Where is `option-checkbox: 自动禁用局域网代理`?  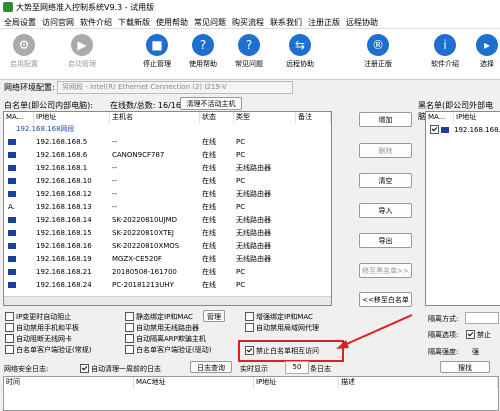
option-checkbox: 自动禁用局域网代理 is located at coordinates (282, 327).